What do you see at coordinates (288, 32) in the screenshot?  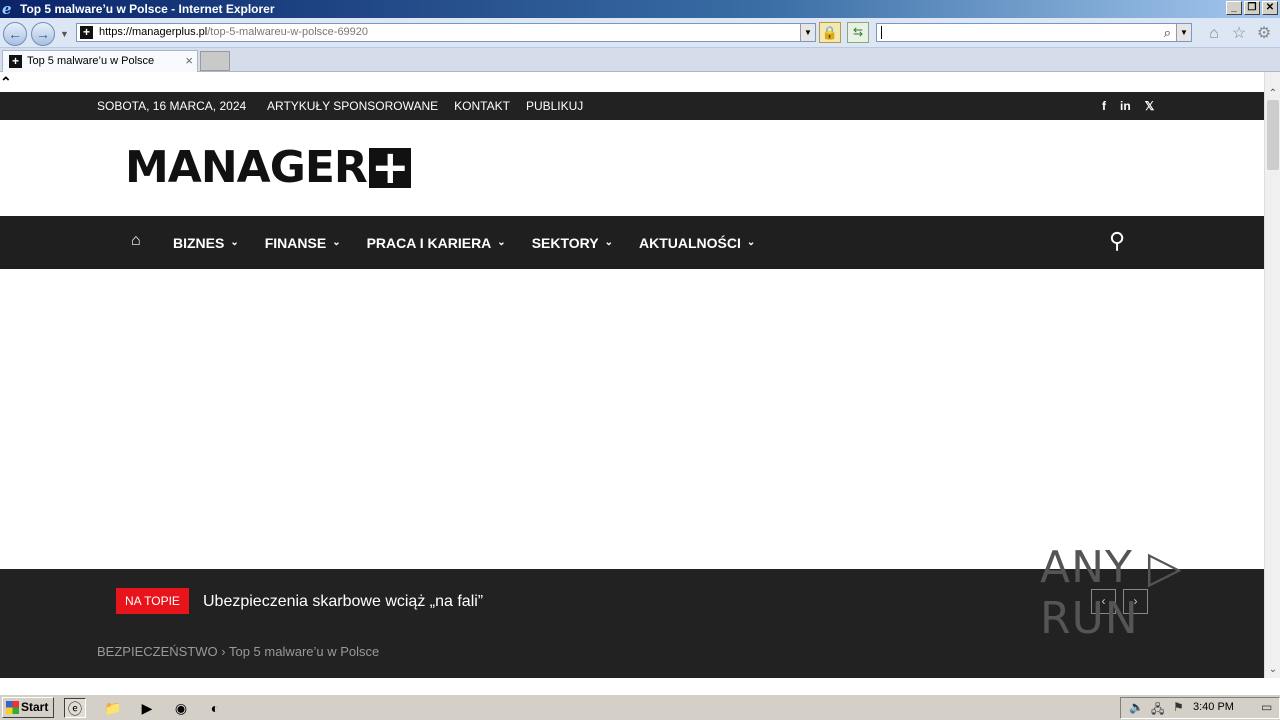 I see `address-path: /top-5-malwareu-w-polsce-69920` at bounding box center [288, 32].